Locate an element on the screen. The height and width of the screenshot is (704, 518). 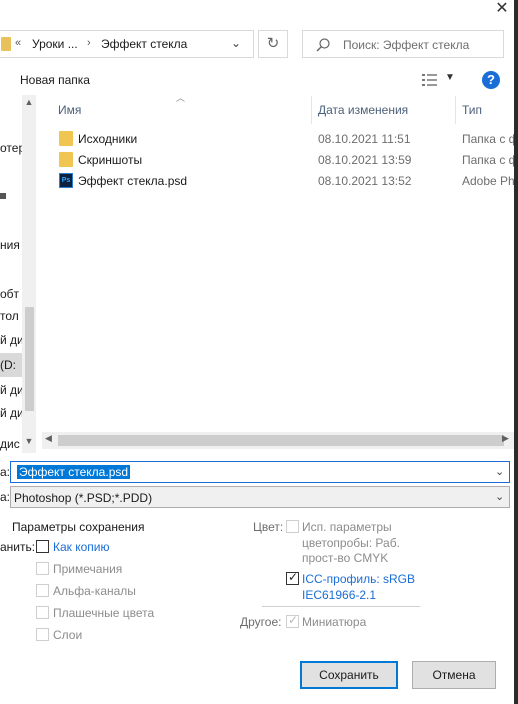
file-name: Исходники is located at coordinates (108, 139).